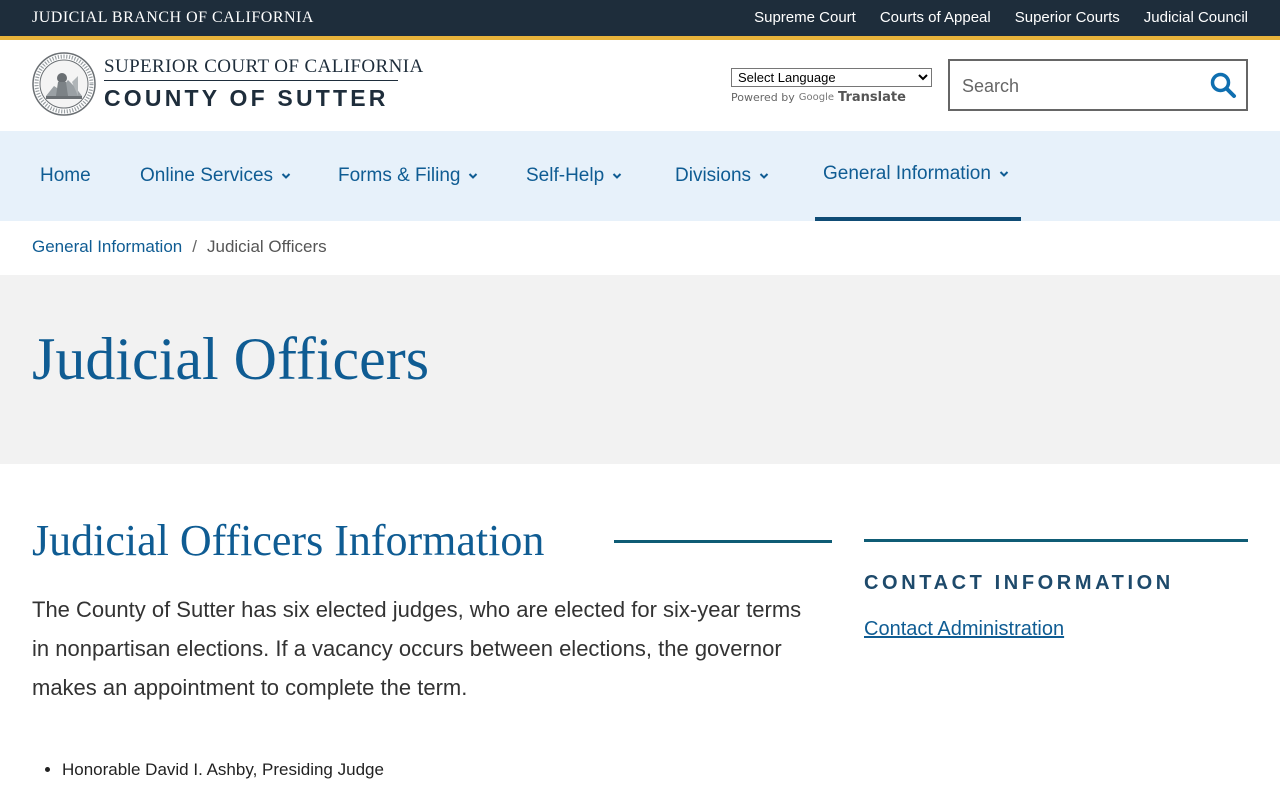 The image size is (1280, 800). What do you see at coordinates (264, 67) in the screenshot?
I see `court-name-line1: SUPERIOR COURT OF CALIFORNIA` at bounding box center [264, 67].